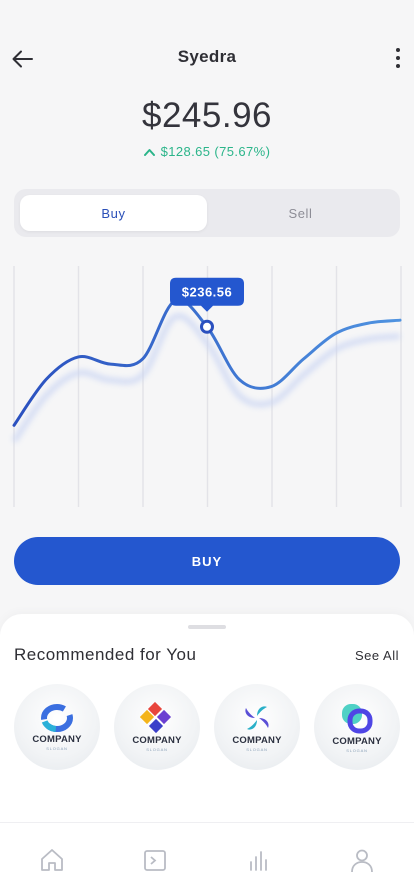  I want to click on nav-stats, so click(259, 859).